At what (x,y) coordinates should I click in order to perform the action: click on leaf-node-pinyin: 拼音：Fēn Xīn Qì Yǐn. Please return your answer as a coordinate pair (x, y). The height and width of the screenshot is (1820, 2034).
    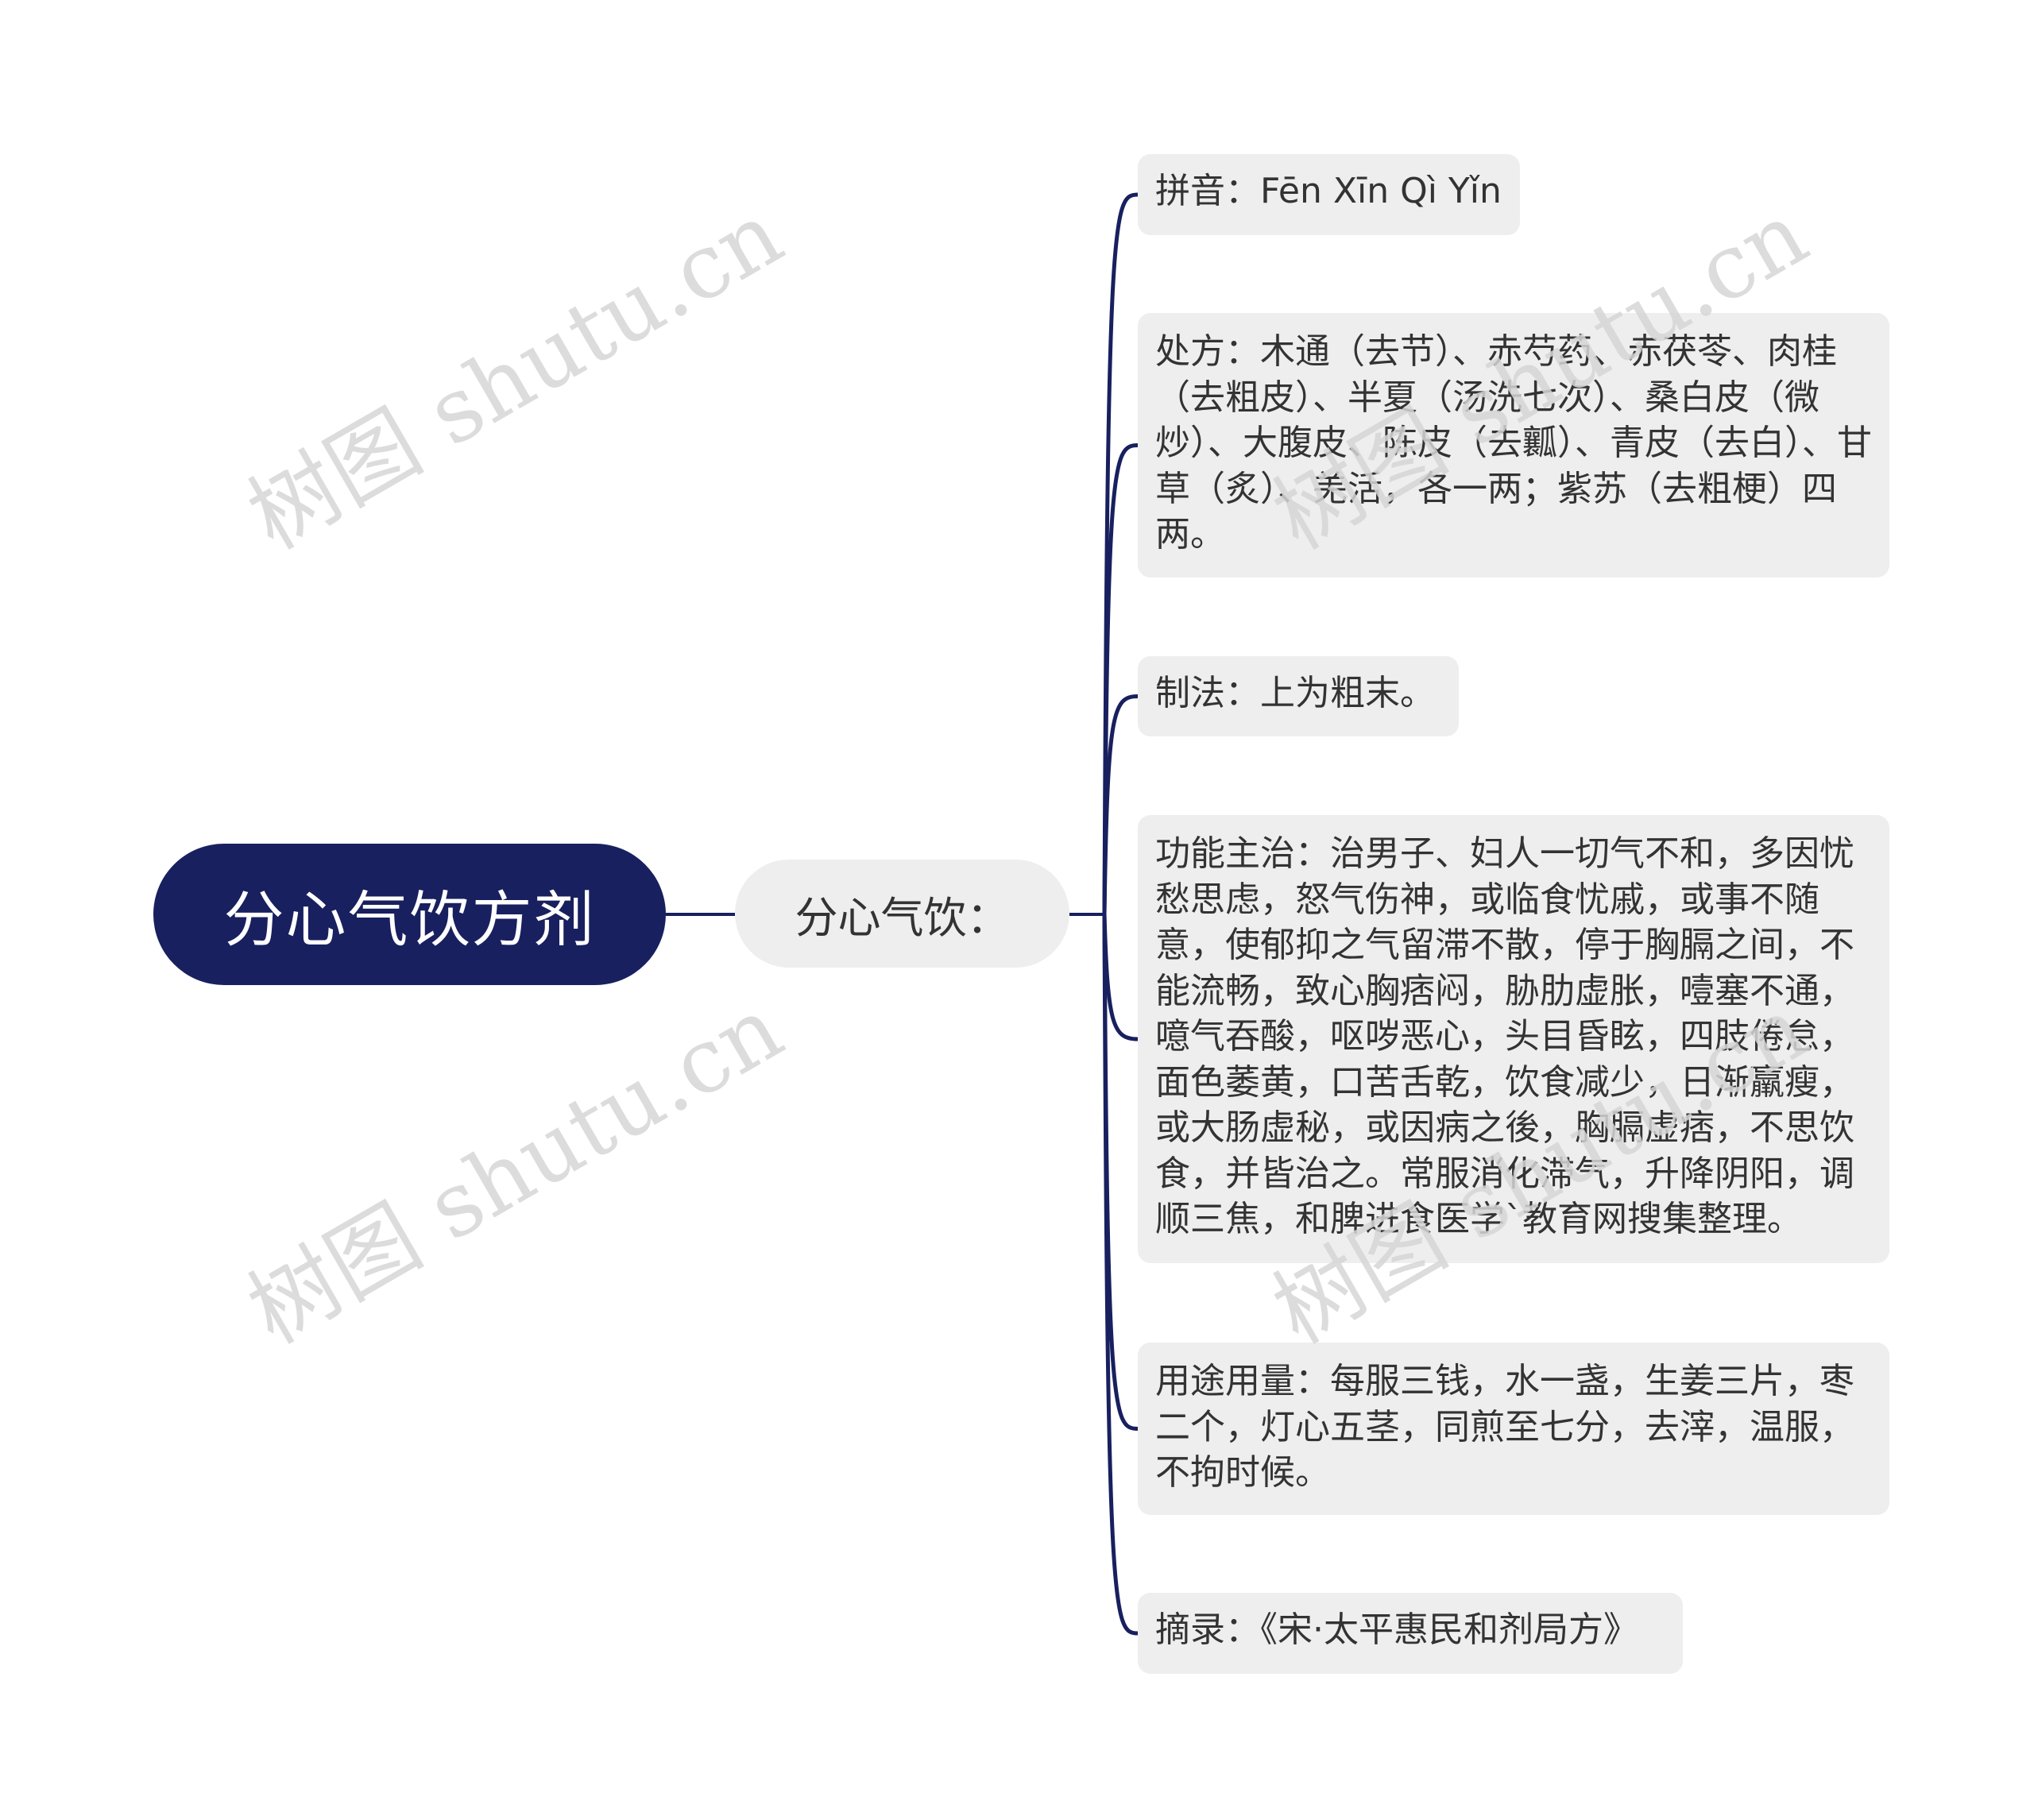
    Looking at the image, I should click on (1329, 194).